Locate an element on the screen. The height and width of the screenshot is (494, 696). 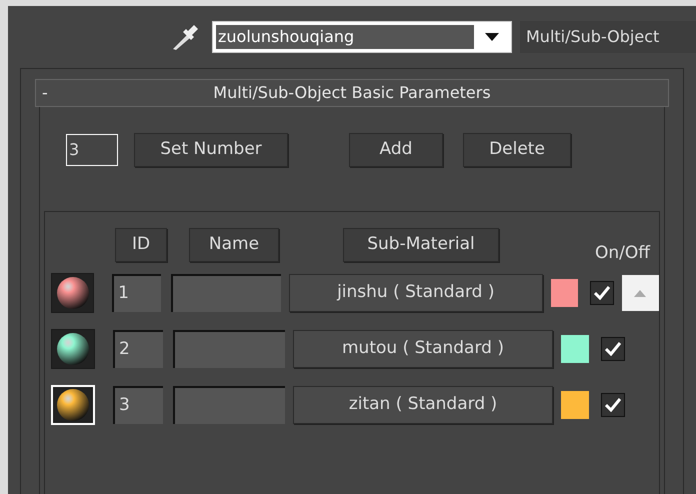
count-field: 3 is located at coordinates (92, 150).